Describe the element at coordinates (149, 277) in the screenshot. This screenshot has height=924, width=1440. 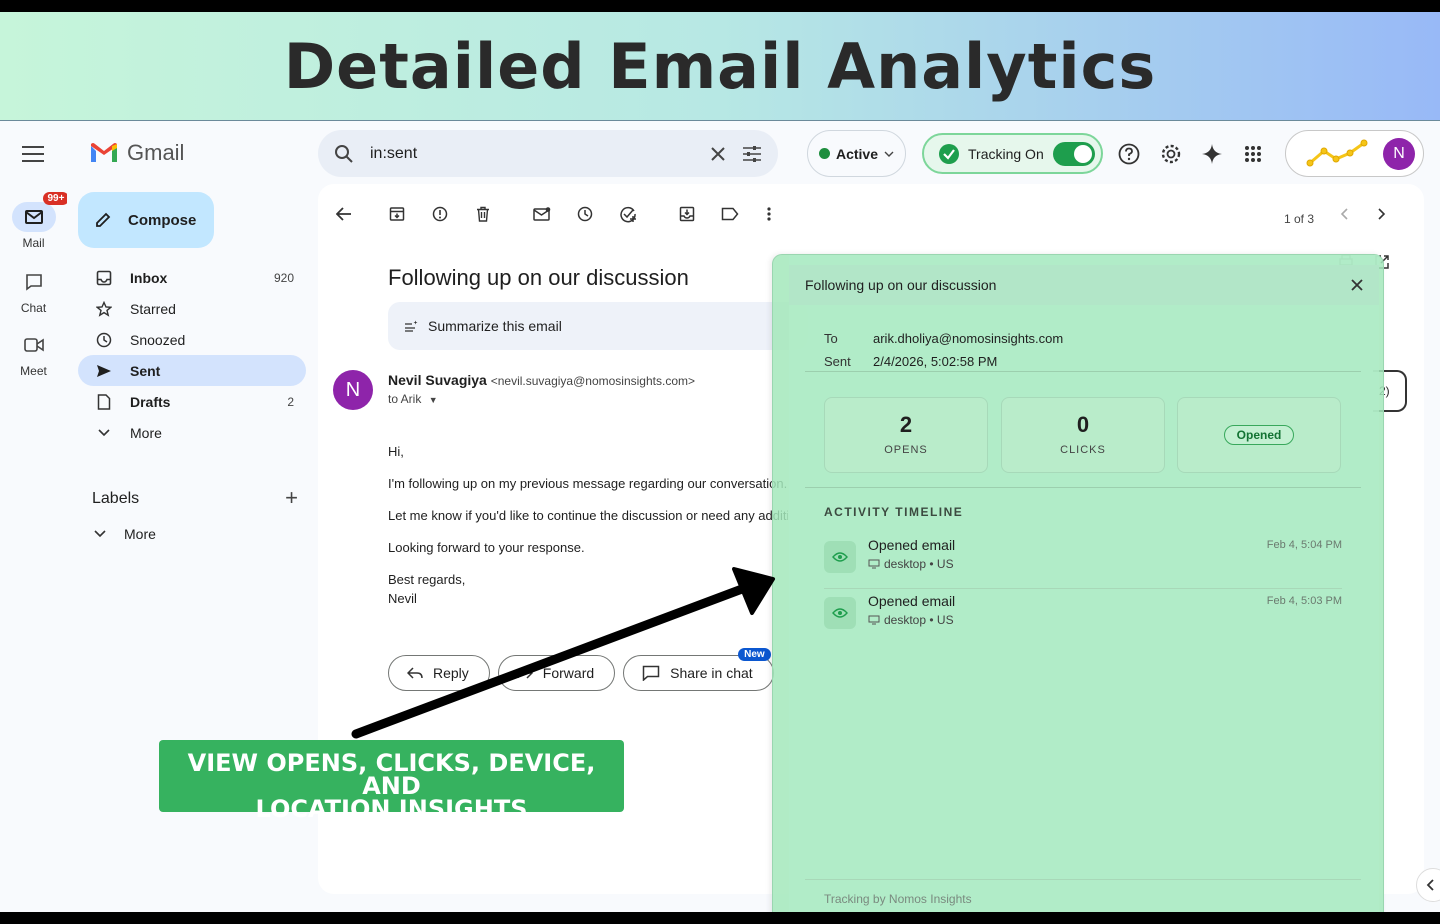
I see `sidebar-item-label: Inbox` at that location.